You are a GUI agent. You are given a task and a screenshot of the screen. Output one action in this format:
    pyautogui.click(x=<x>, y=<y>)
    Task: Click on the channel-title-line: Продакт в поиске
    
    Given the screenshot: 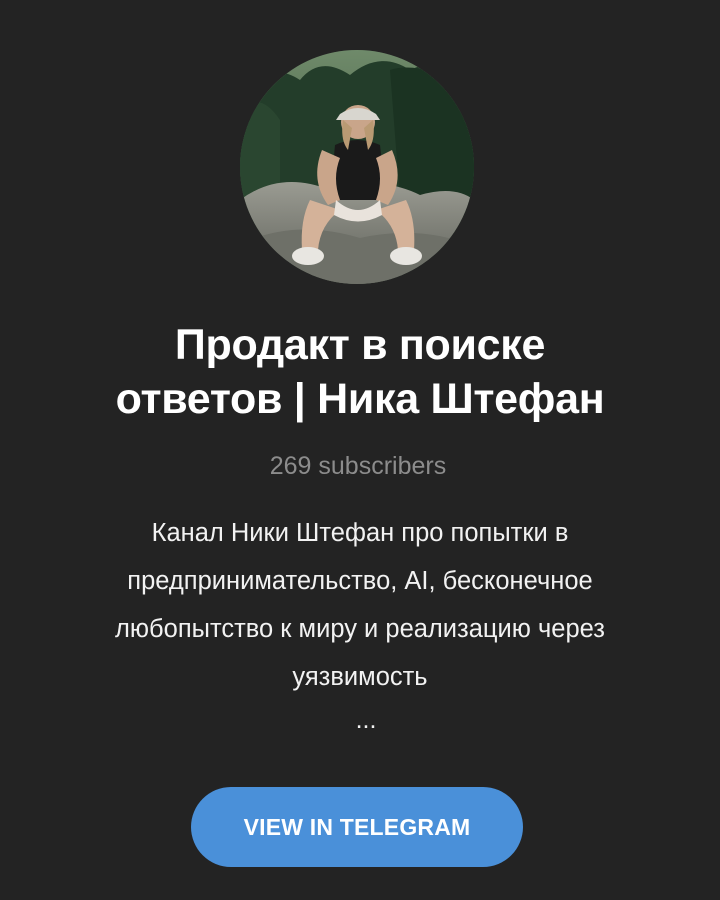 What is the action you would take?
    pyautogui.click(x=360, y=345)
    